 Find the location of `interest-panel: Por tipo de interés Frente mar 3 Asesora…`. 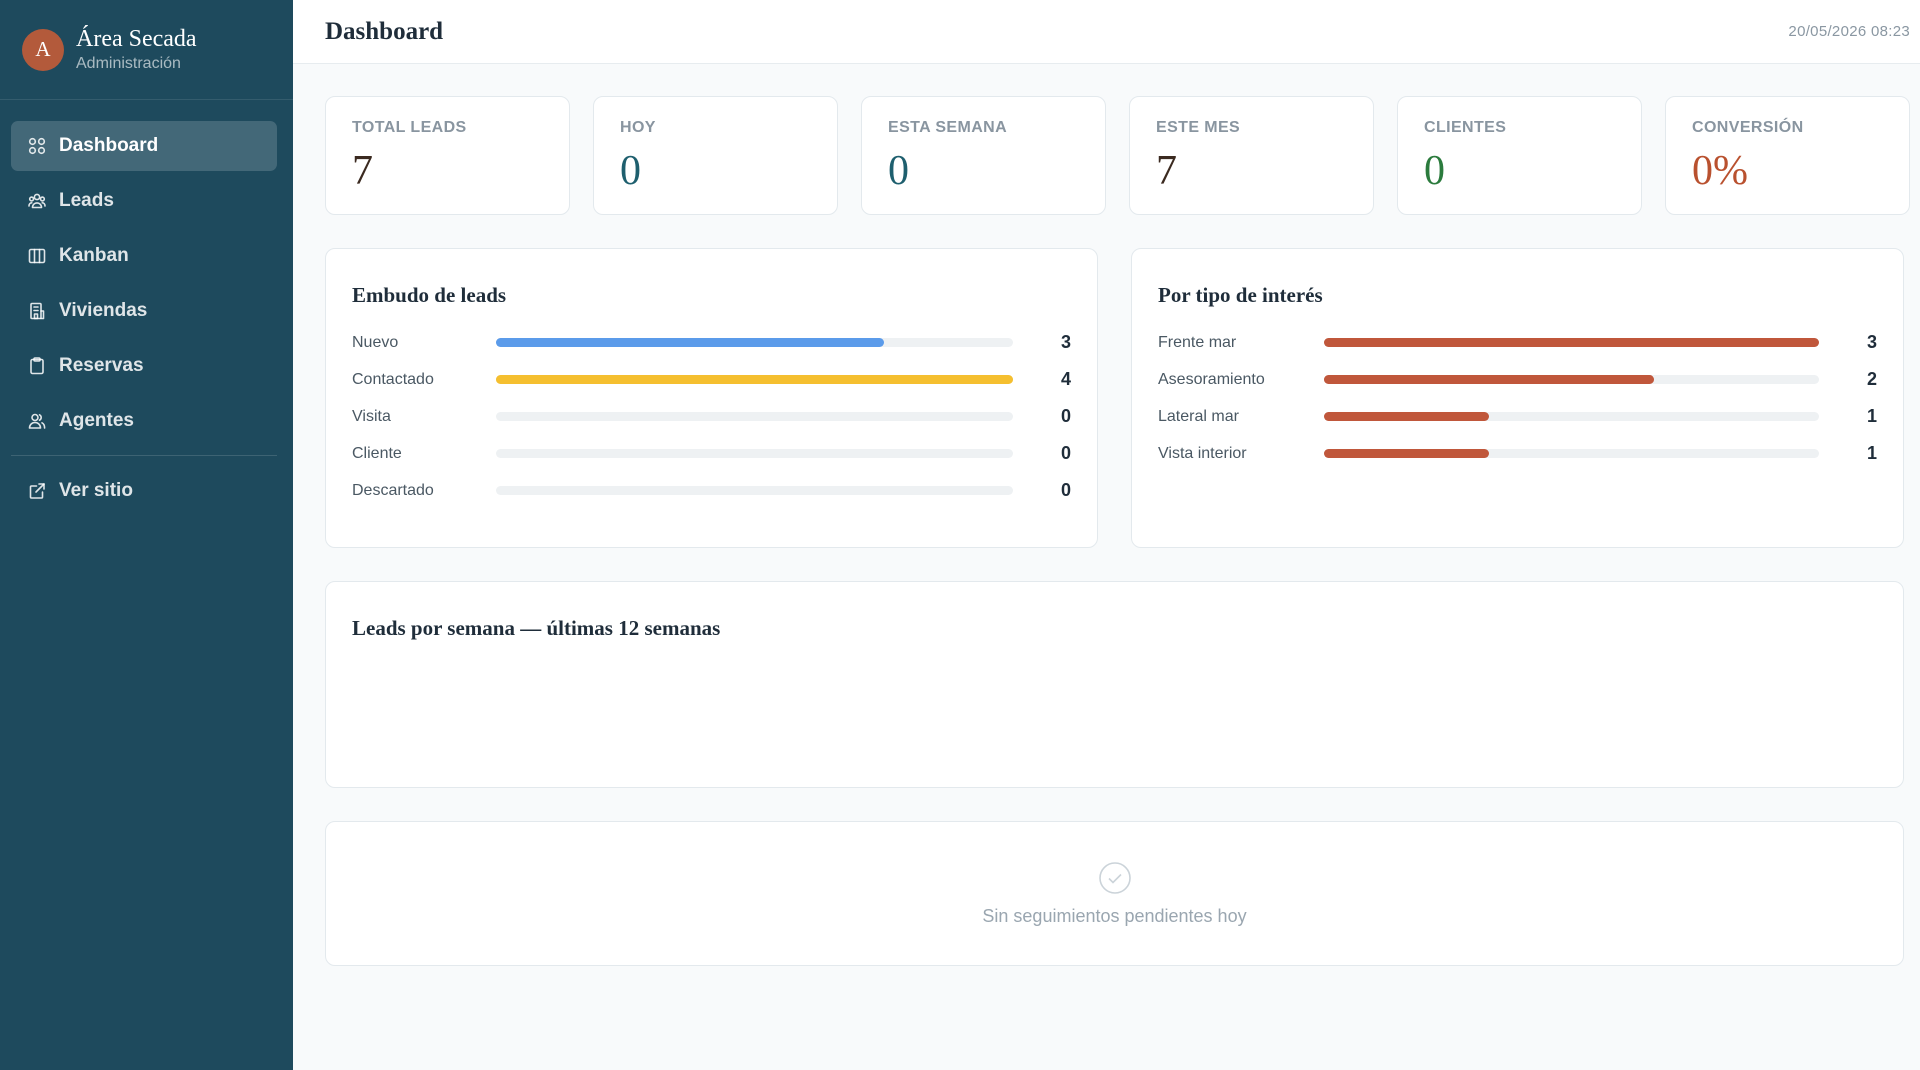

interest-panel: Por tipo de interés Frente mar 3 Asesora… is located at coordinates (1517, 398).